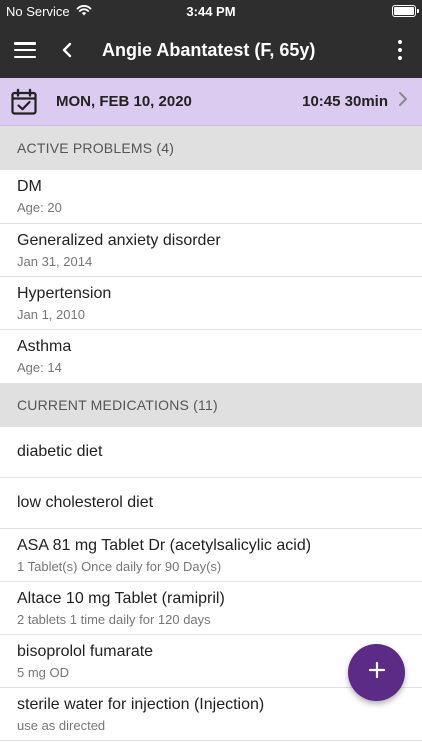 The width and height of the screenshot is (422, 750). What do you see at coordinates (24, 102) in the screenshot?
I see `calendar-check-icon` at bounding box center [24, 102].